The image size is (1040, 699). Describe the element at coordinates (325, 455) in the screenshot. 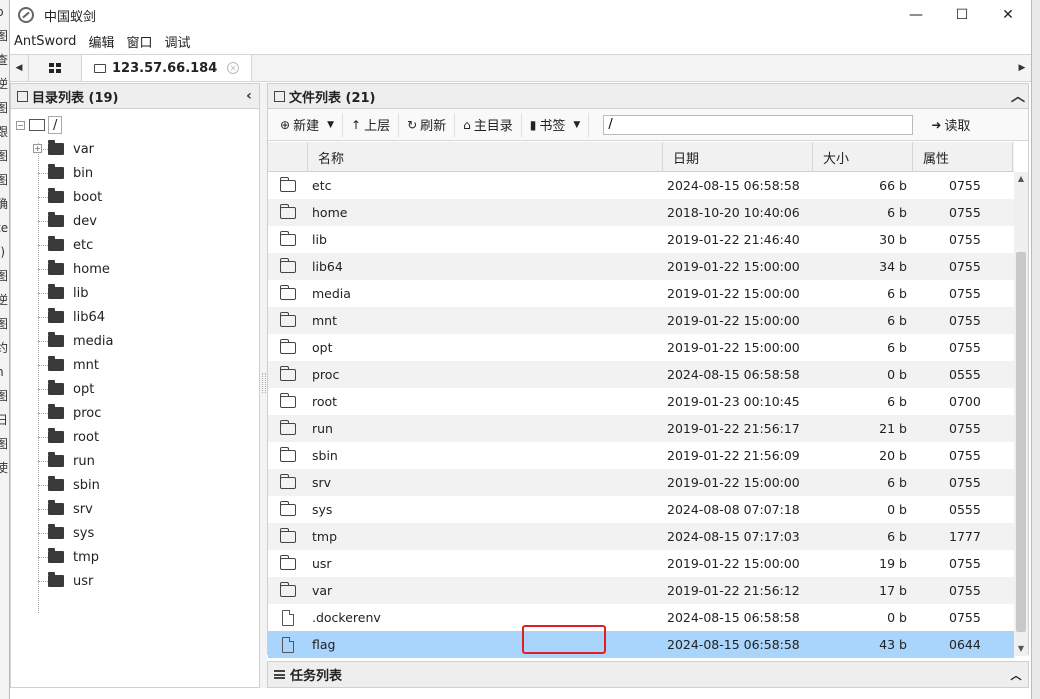

I see `file-name: sbin` at that location.